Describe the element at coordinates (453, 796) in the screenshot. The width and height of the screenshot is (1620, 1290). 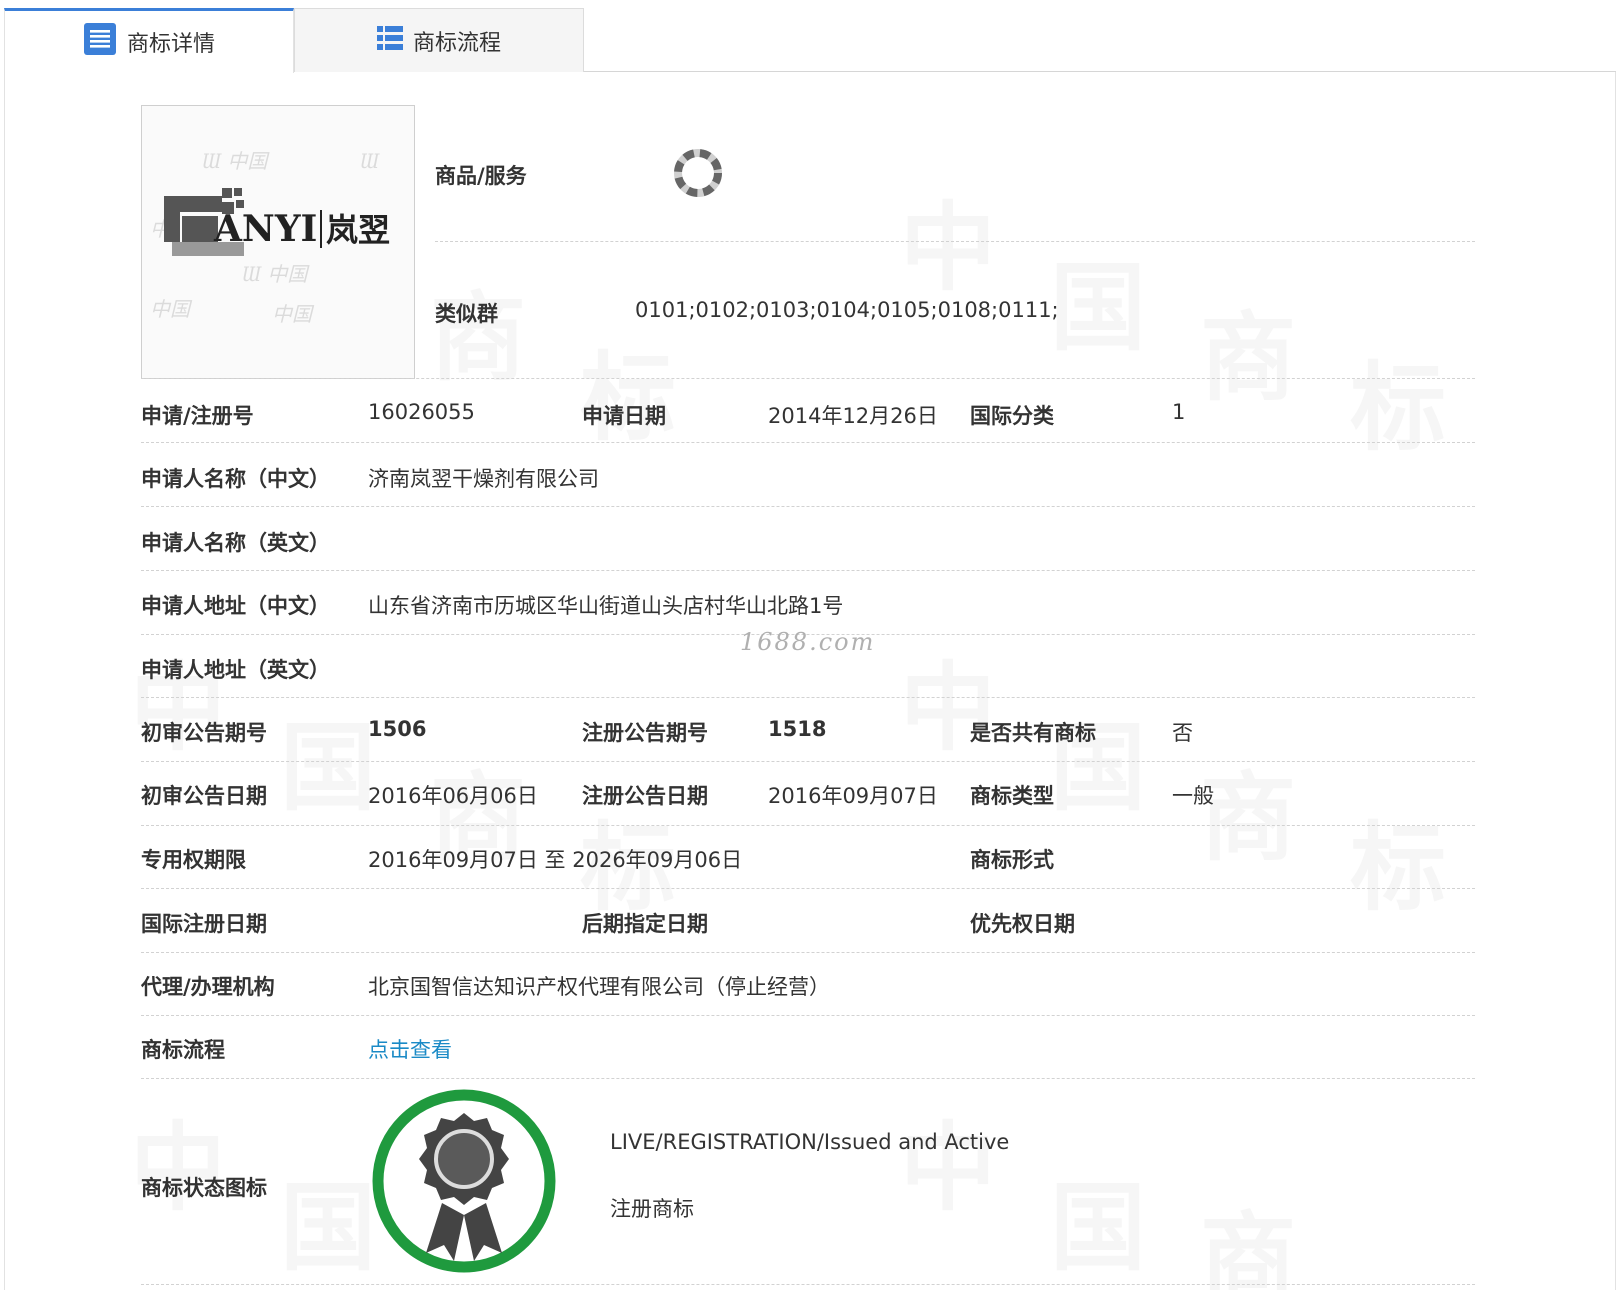
I see `prelim-date-value: 2016年06月06日` at that location.